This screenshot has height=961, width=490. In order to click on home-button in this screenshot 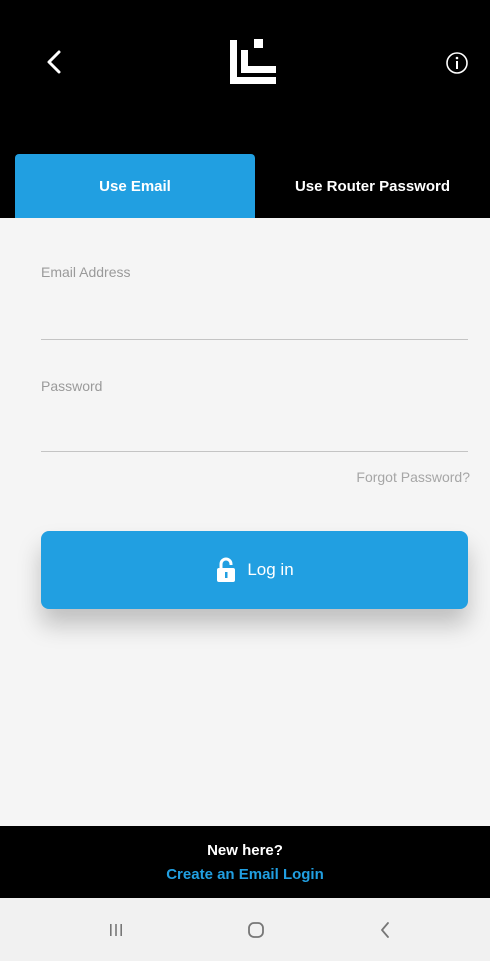, I will do `click(256, 930)`.